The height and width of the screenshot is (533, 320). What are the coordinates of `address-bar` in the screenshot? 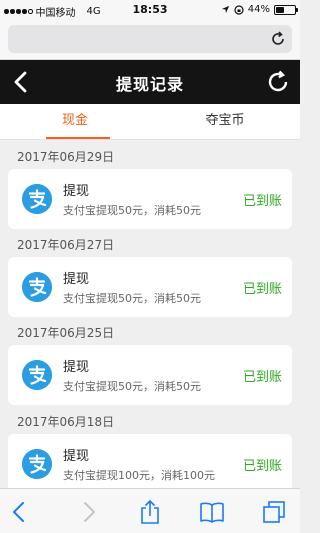 It's located at (150, 39).